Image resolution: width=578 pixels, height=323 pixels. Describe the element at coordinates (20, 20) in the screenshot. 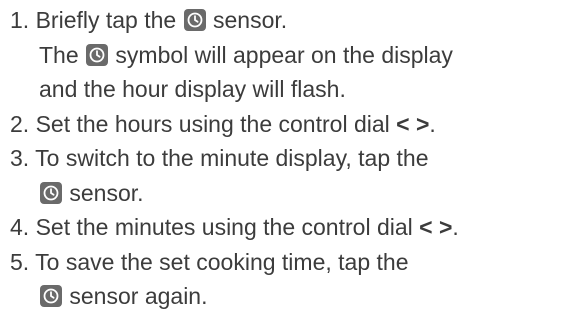

I see `step-number: 1.` at that location.